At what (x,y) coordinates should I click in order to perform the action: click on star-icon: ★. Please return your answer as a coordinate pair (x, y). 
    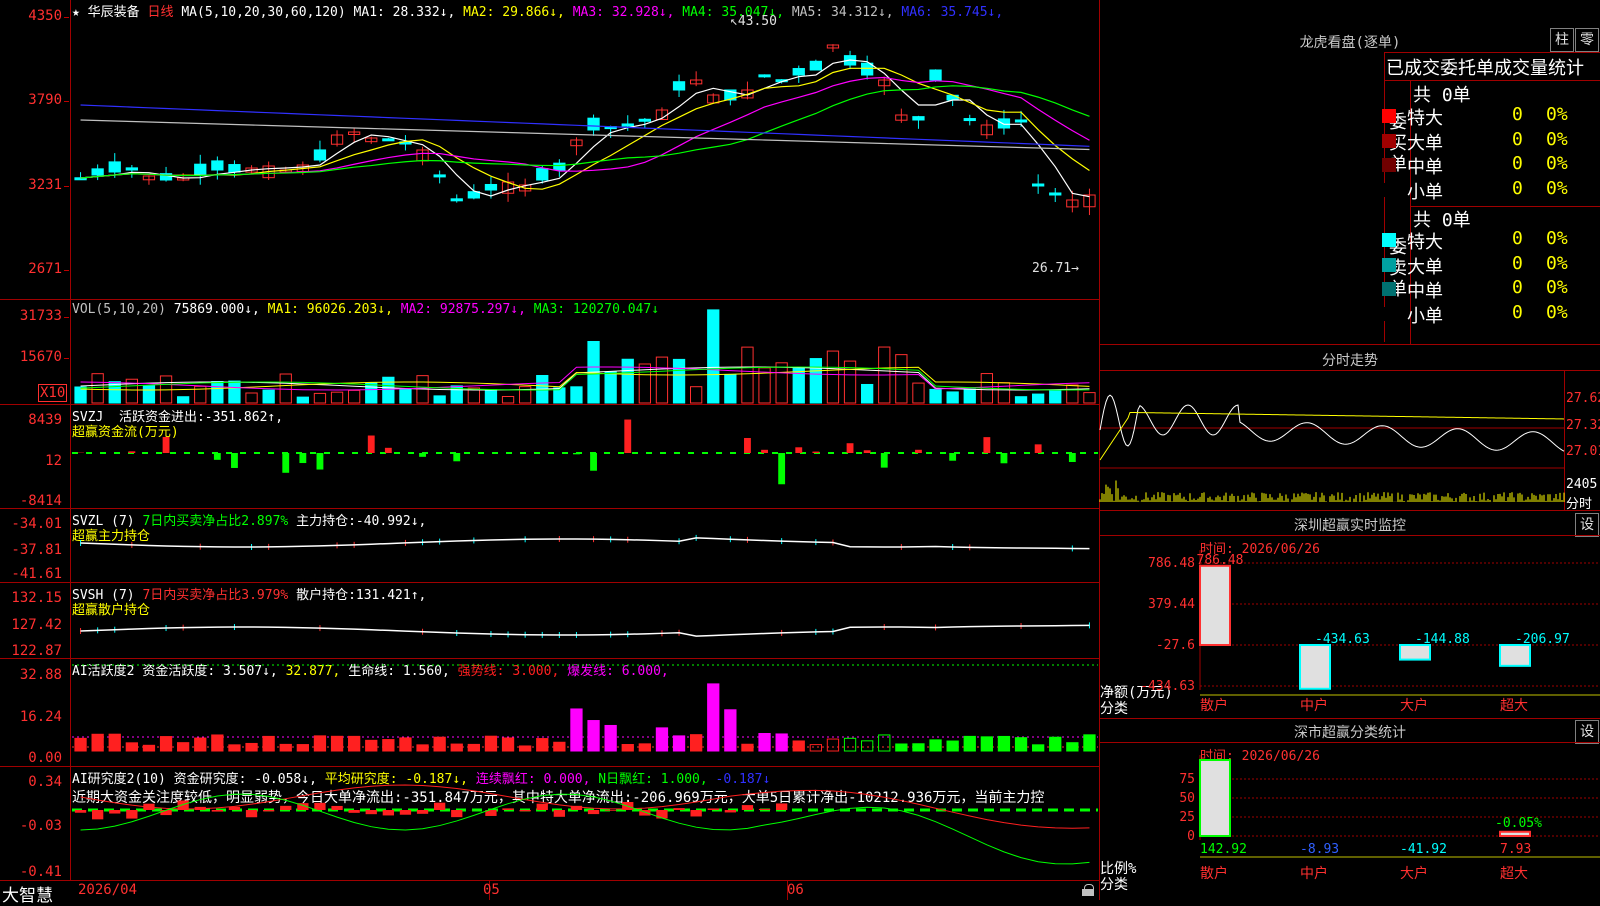
    Looking at the image, I should click on (76, 12).